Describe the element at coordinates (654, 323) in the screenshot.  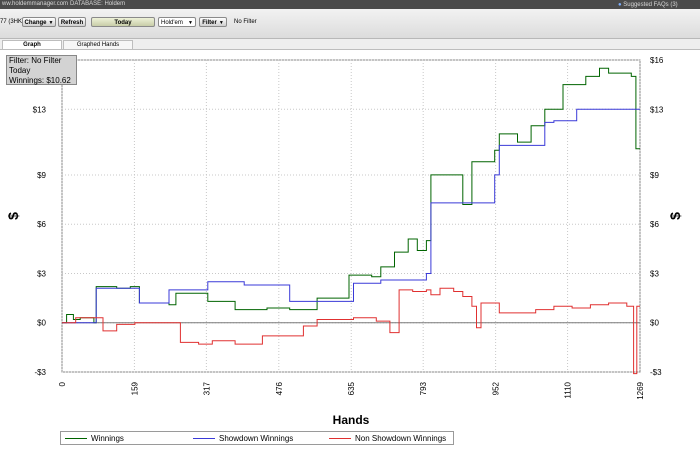
I see `y-tick-label-right: $0` at that location.